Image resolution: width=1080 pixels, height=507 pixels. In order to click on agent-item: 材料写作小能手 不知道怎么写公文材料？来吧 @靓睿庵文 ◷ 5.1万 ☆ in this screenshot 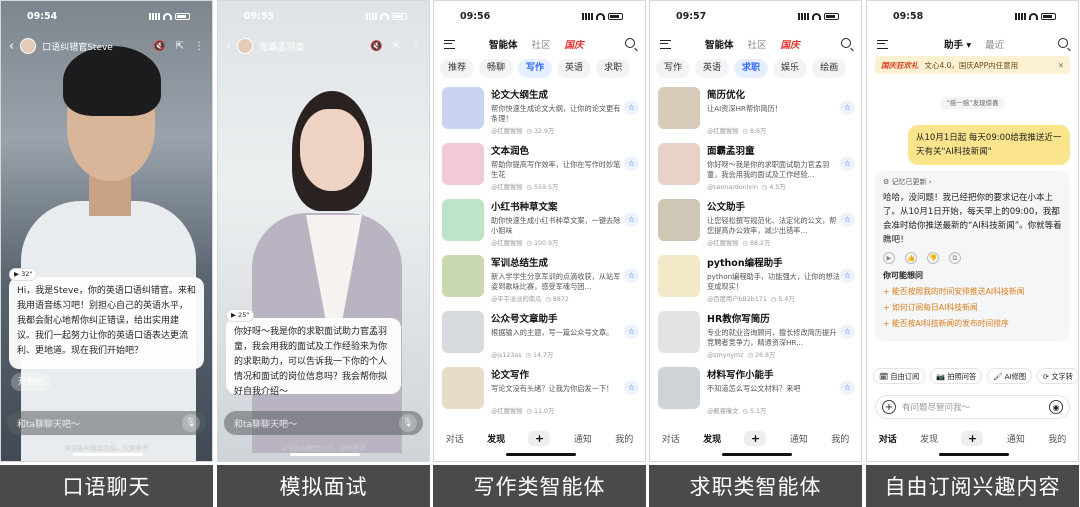, I will do `click(756, 393)`.